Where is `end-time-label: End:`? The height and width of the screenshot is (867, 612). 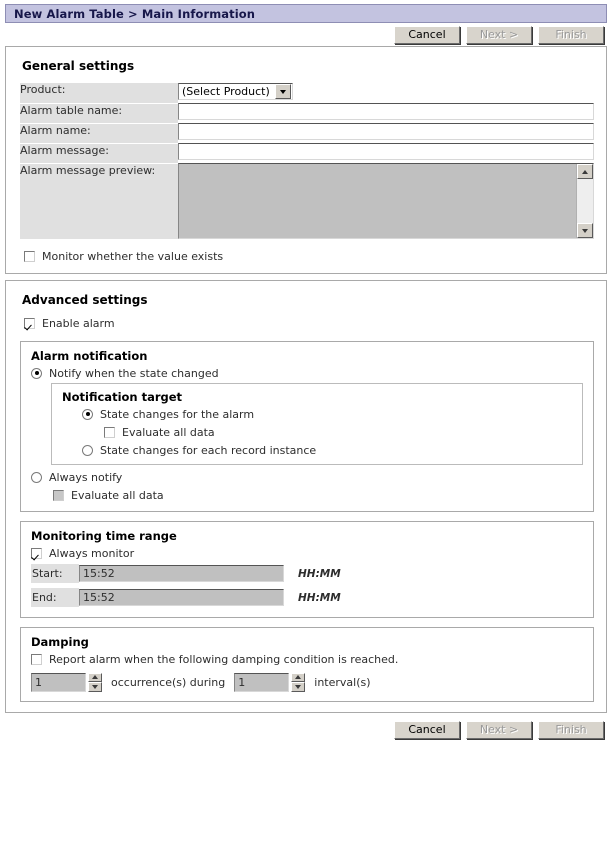
end-time-label: End: is located at coordinates (55, 597).